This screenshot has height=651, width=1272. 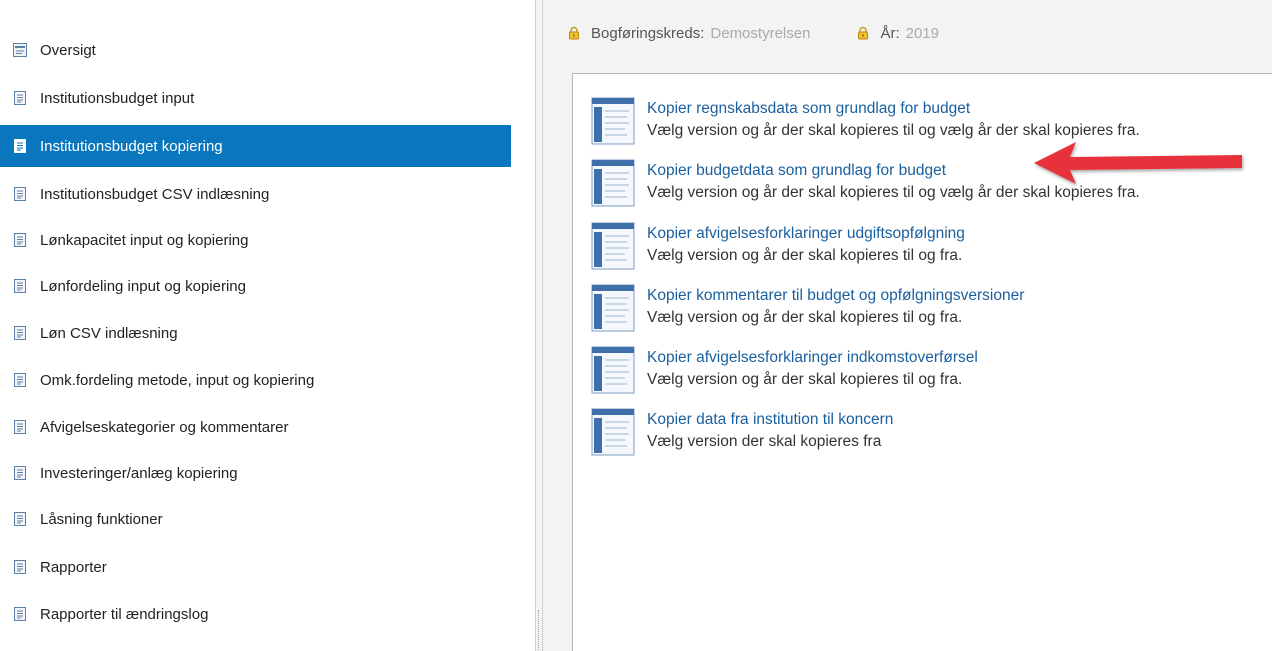 I want to click on aar-label: År:, so click(x=890, y=33).